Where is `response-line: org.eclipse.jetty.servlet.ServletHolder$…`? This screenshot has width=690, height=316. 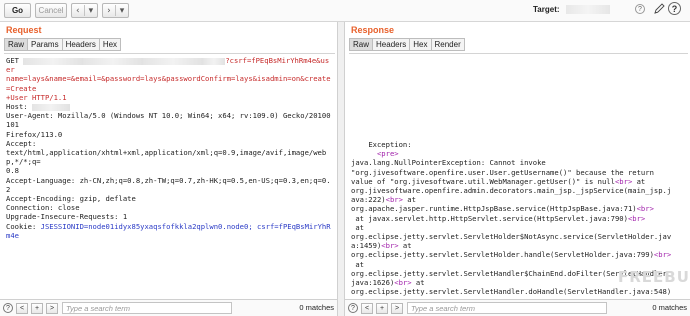
response-line: org.eclipse.jetty.servlet.ServletHolder$… is located at coordinates (511, 237).